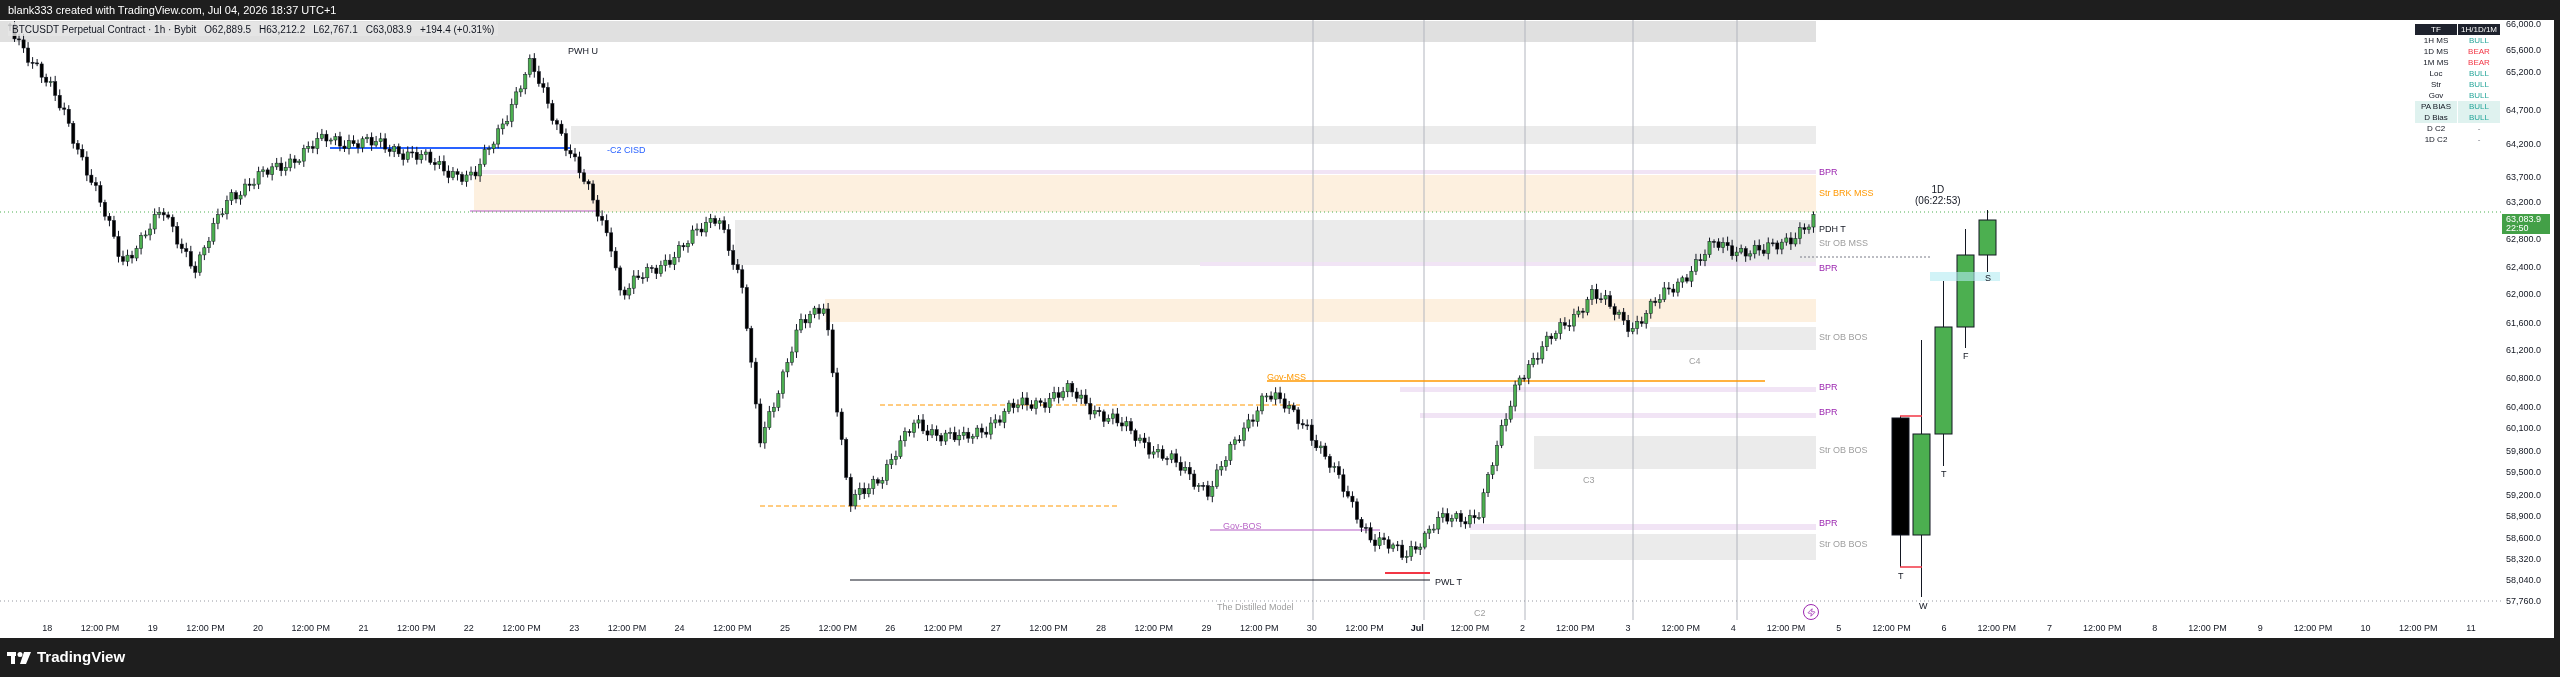 The image size is (2560, 677). Describe the element at coordinates (1628, 629) in the screenshot. I see `time-tick: 3` at that location.